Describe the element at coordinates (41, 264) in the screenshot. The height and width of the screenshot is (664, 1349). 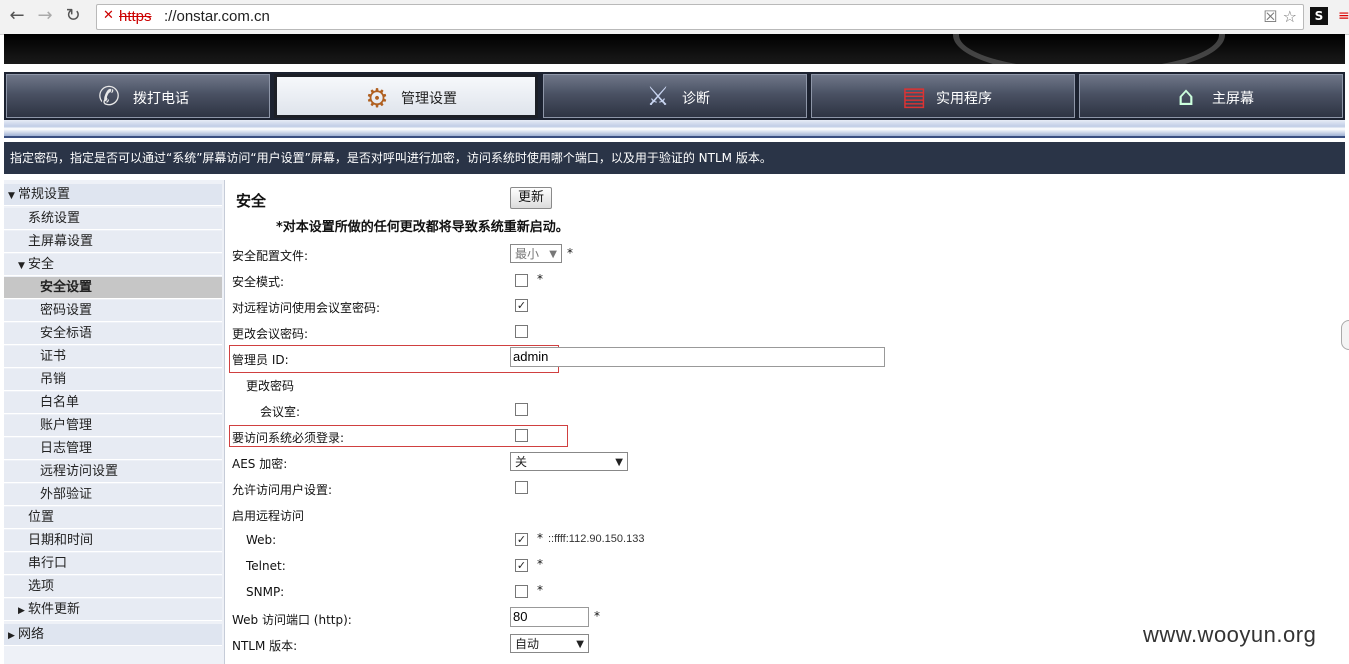
I see `sidebar-item-label: 安全` at that location.